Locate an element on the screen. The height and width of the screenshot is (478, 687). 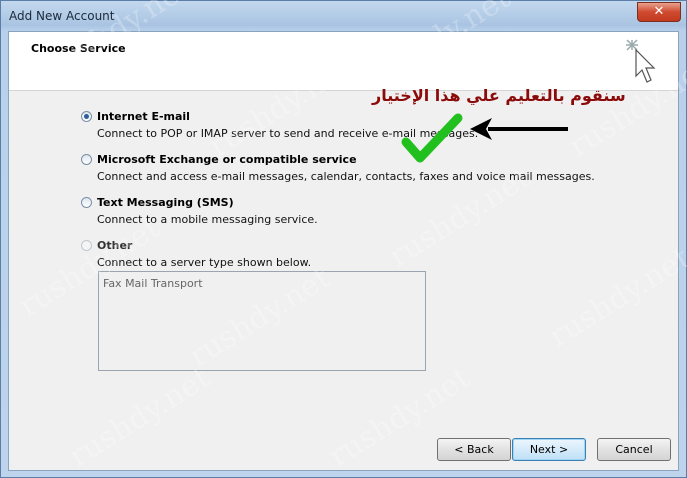
back-button: < Back is located at coordinates (474, 449).